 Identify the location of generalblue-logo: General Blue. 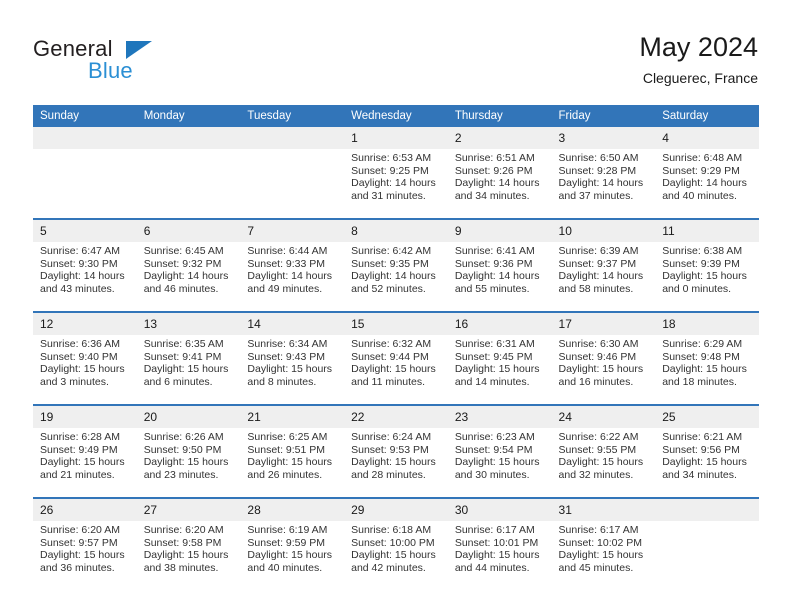
(123, 61).